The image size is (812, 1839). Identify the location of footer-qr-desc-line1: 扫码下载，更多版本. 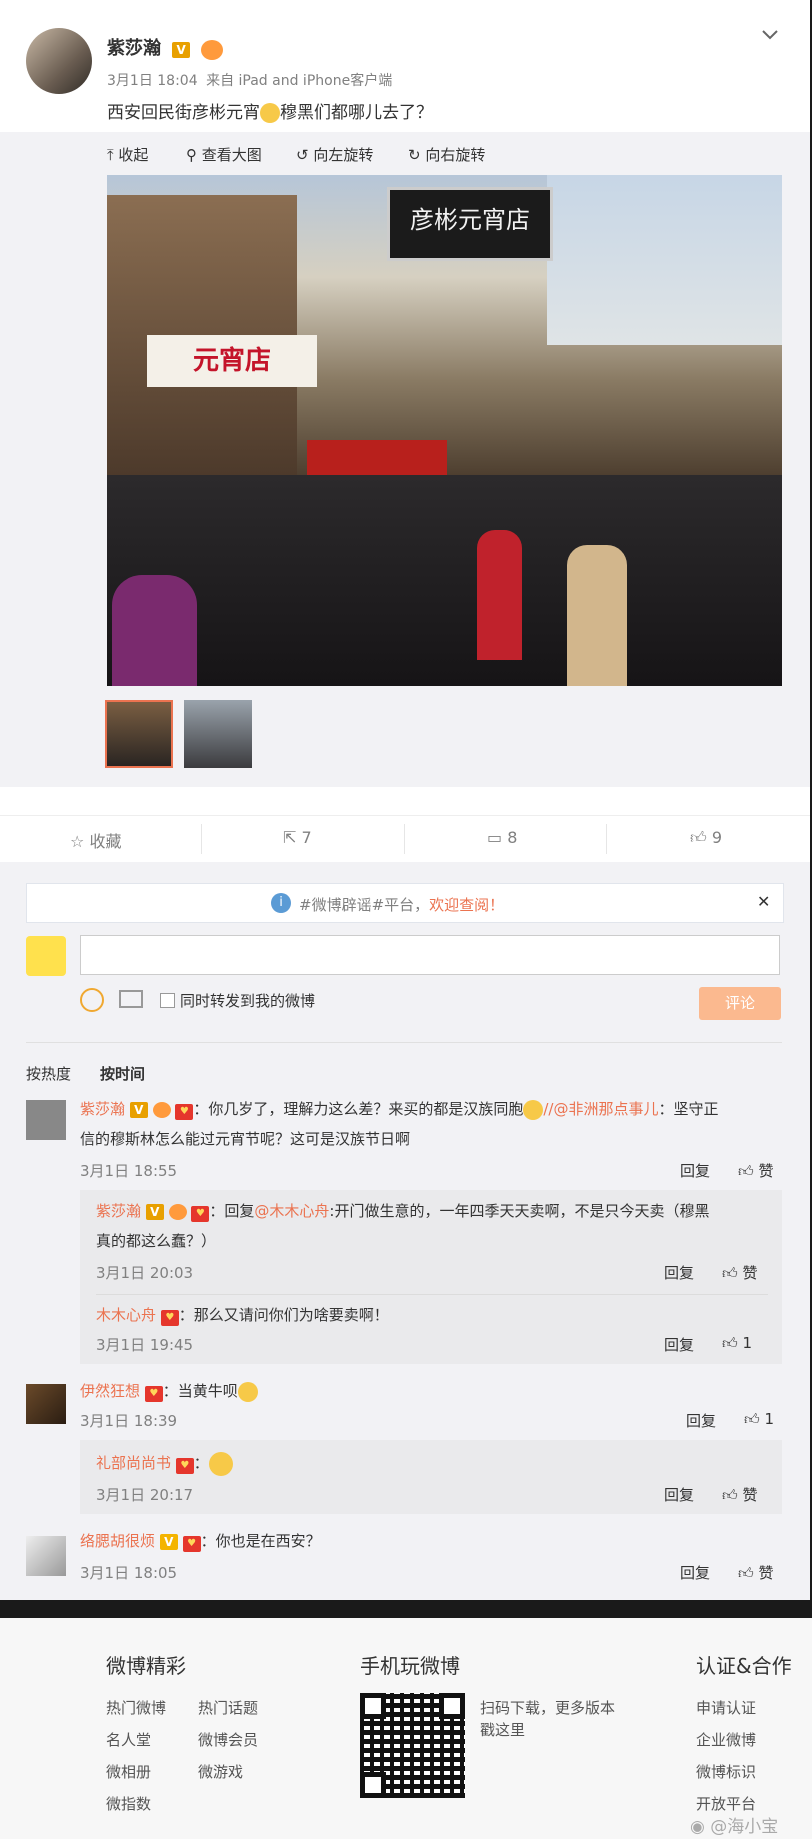
(547, 1707).